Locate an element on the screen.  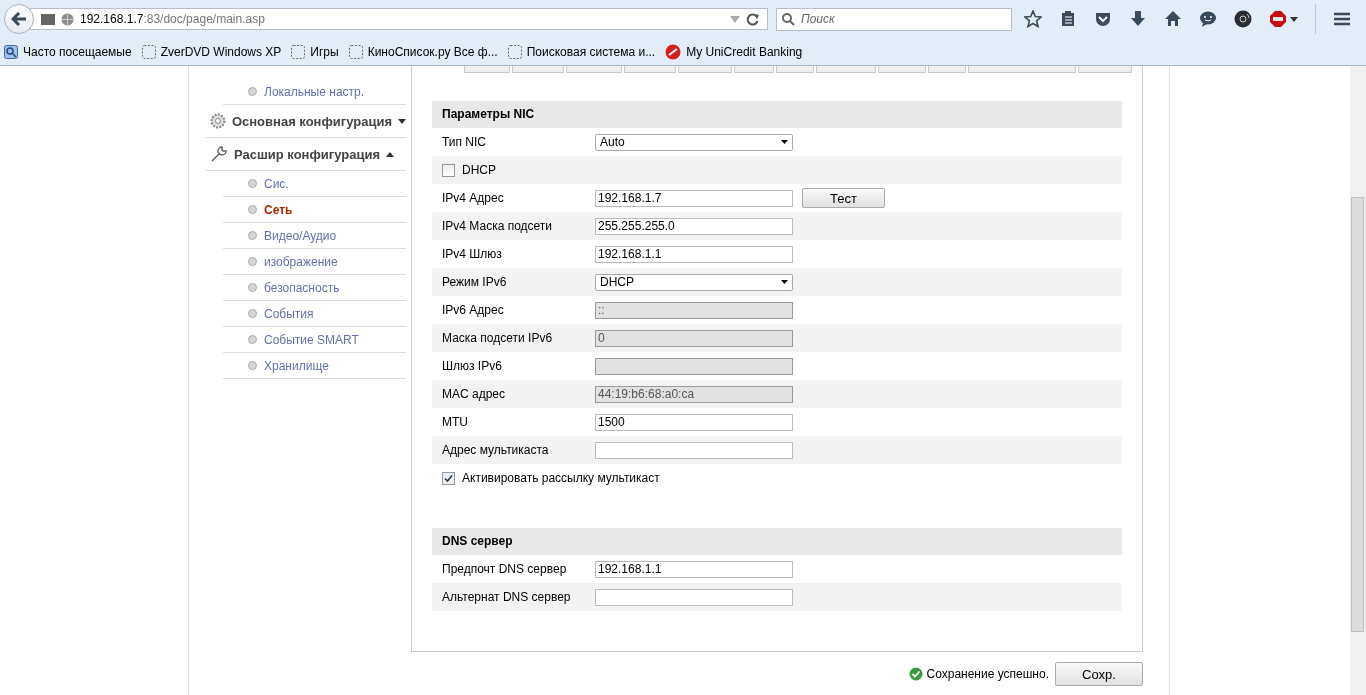
wrench-icon is located at coordinates (219, 154).